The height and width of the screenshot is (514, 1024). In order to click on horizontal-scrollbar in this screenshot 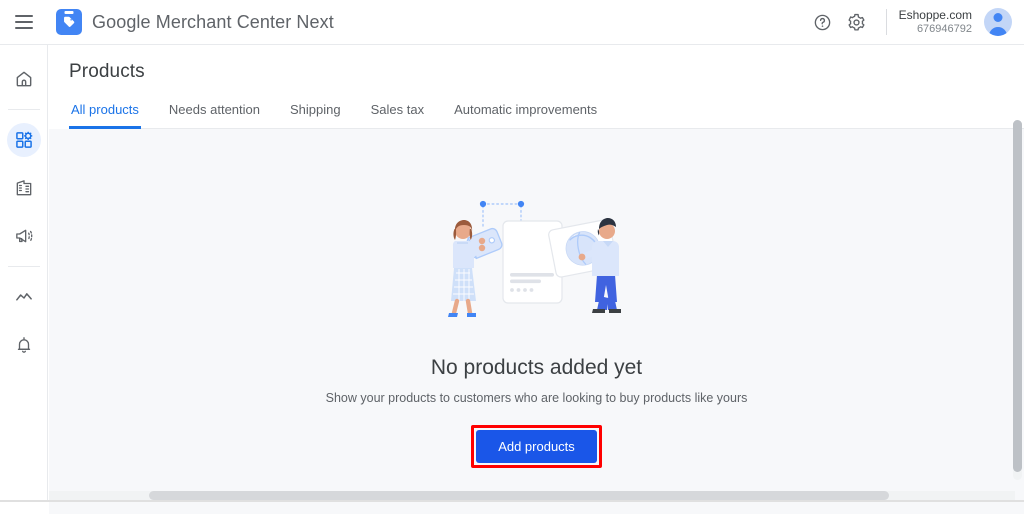, I will do `click(532, 495)`.